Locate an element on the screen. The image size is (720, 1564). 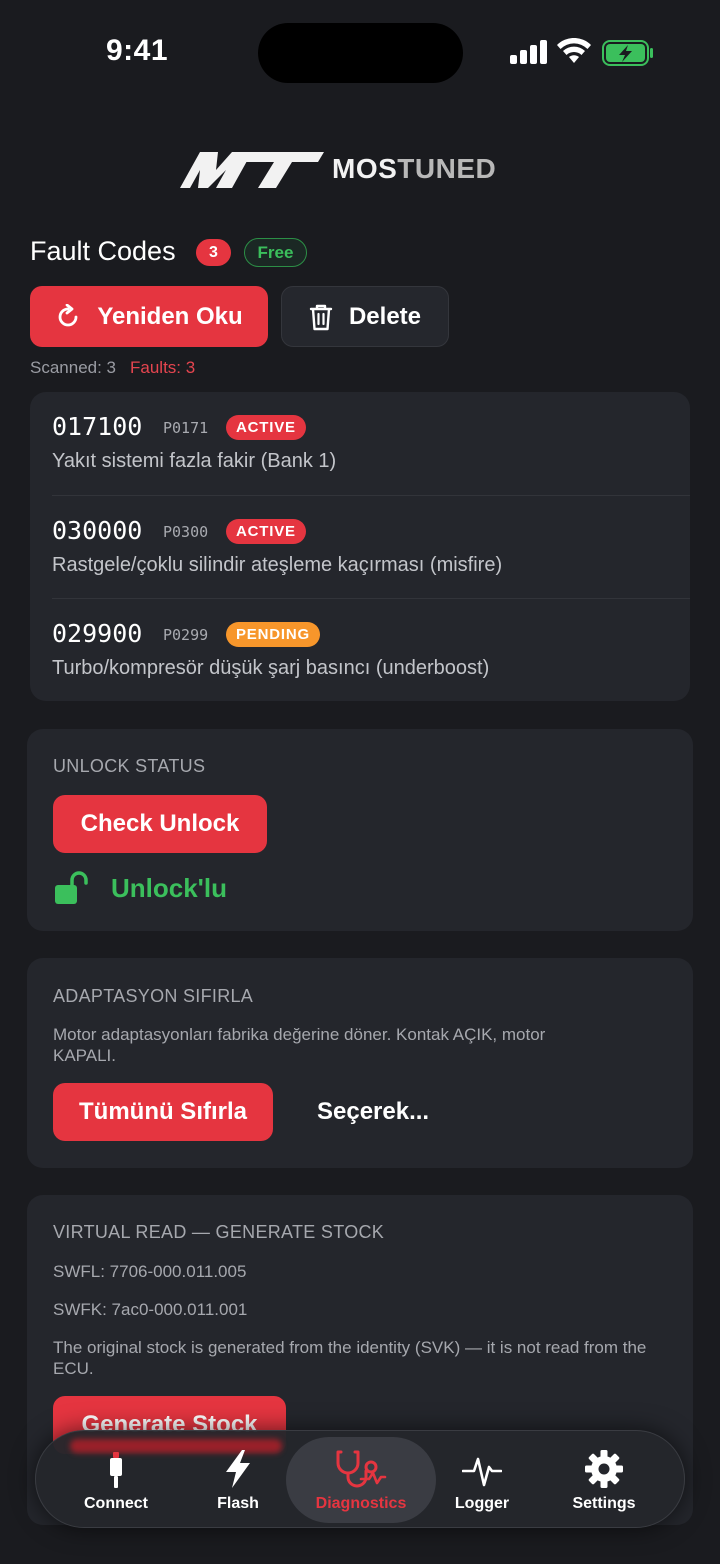
section-title: ADAPTASYON SIFIRLA is located at coordinates (153, 996).